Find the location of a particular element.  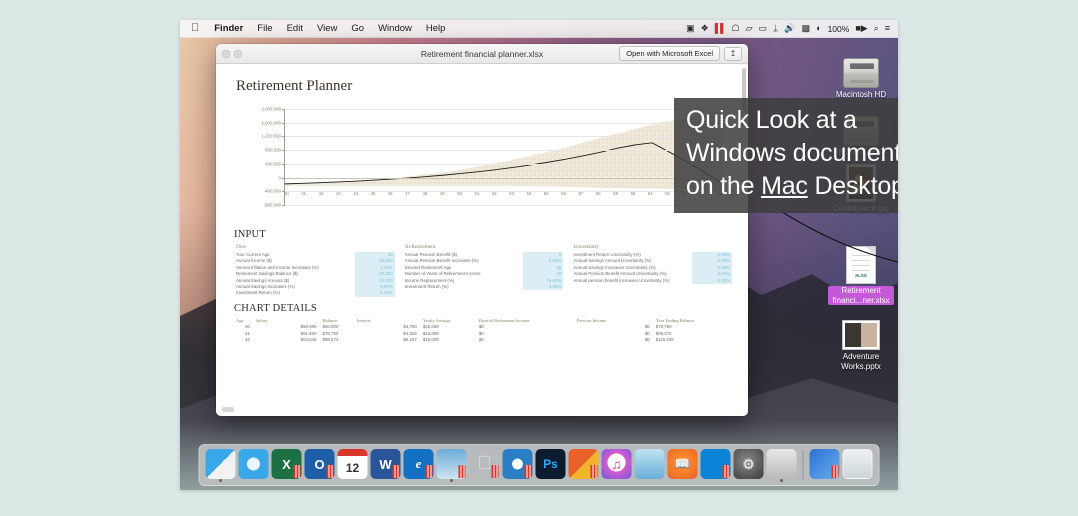

itunes-icon: ♫ is located at coordinates (616, 464).